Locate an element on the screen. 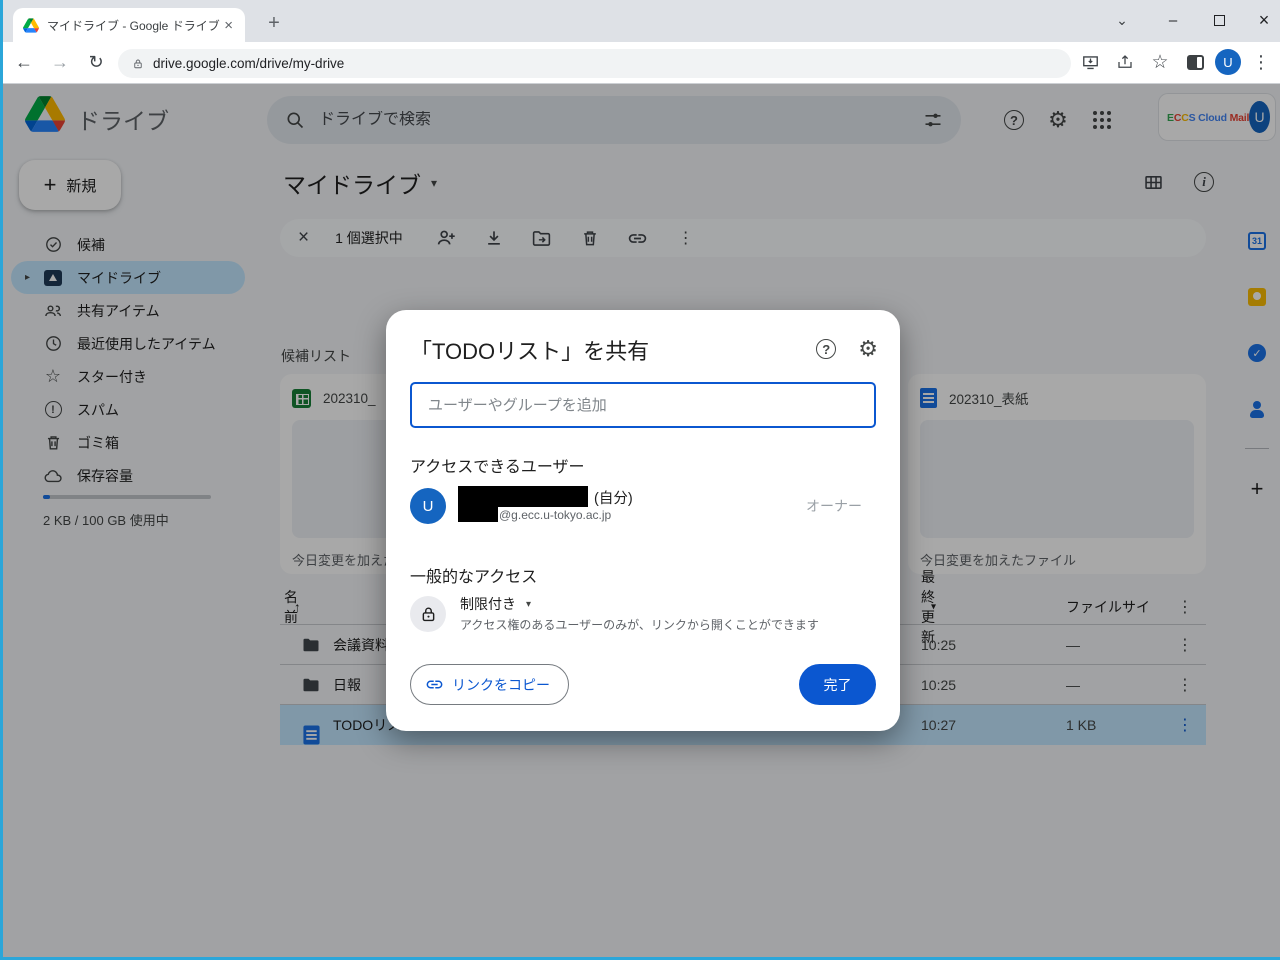  browser-menu-icon: ⋮ is located at coordinates (1261, 62).